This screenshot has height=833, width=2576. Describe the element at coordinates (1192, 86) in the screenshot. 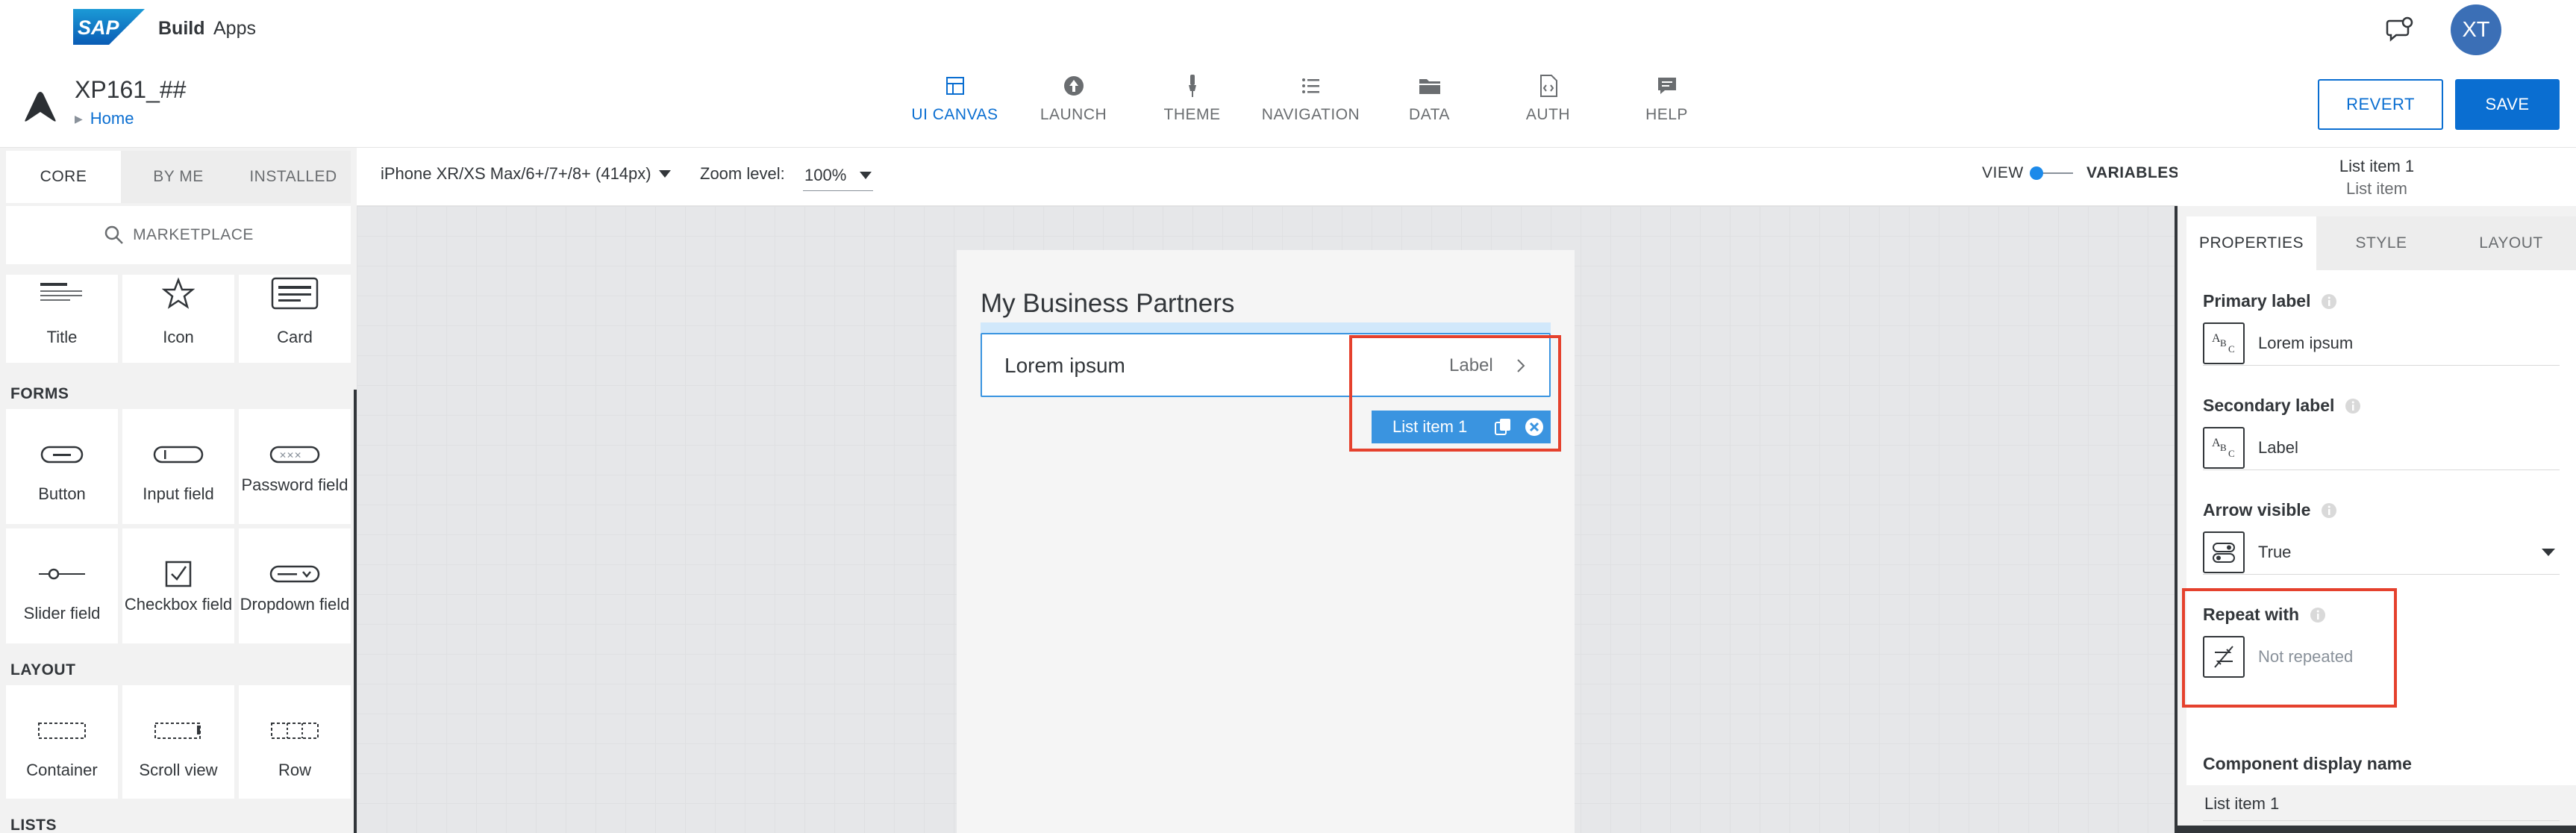

I see `theme-brush-icon` at that location.